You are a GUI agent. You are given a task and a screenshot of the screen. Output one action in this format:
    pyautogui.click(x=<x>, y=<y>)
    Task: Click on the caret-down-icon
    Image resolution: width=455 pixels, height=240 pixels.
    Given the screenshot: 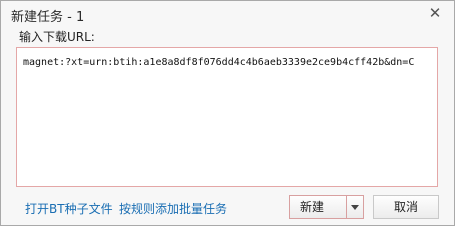 What is the action you would take?
    pyautogui.click(x=355, y=207)
    